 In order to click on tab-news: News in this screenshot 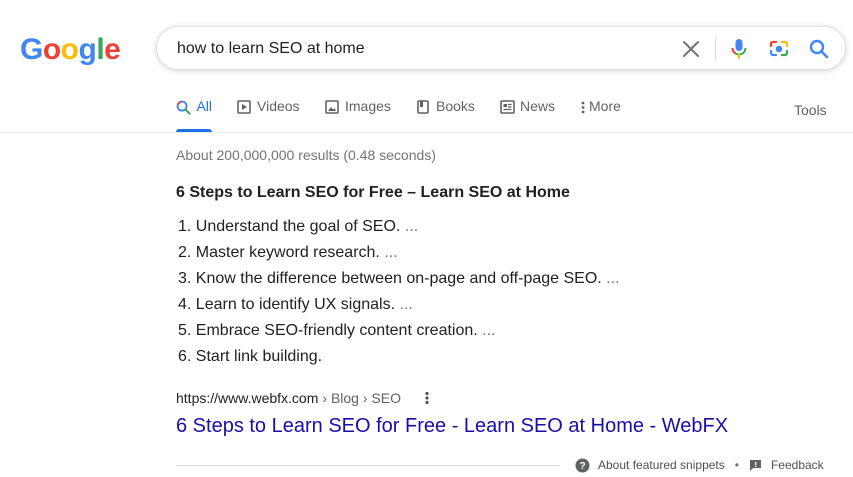, I will do `click(527, 115)`.